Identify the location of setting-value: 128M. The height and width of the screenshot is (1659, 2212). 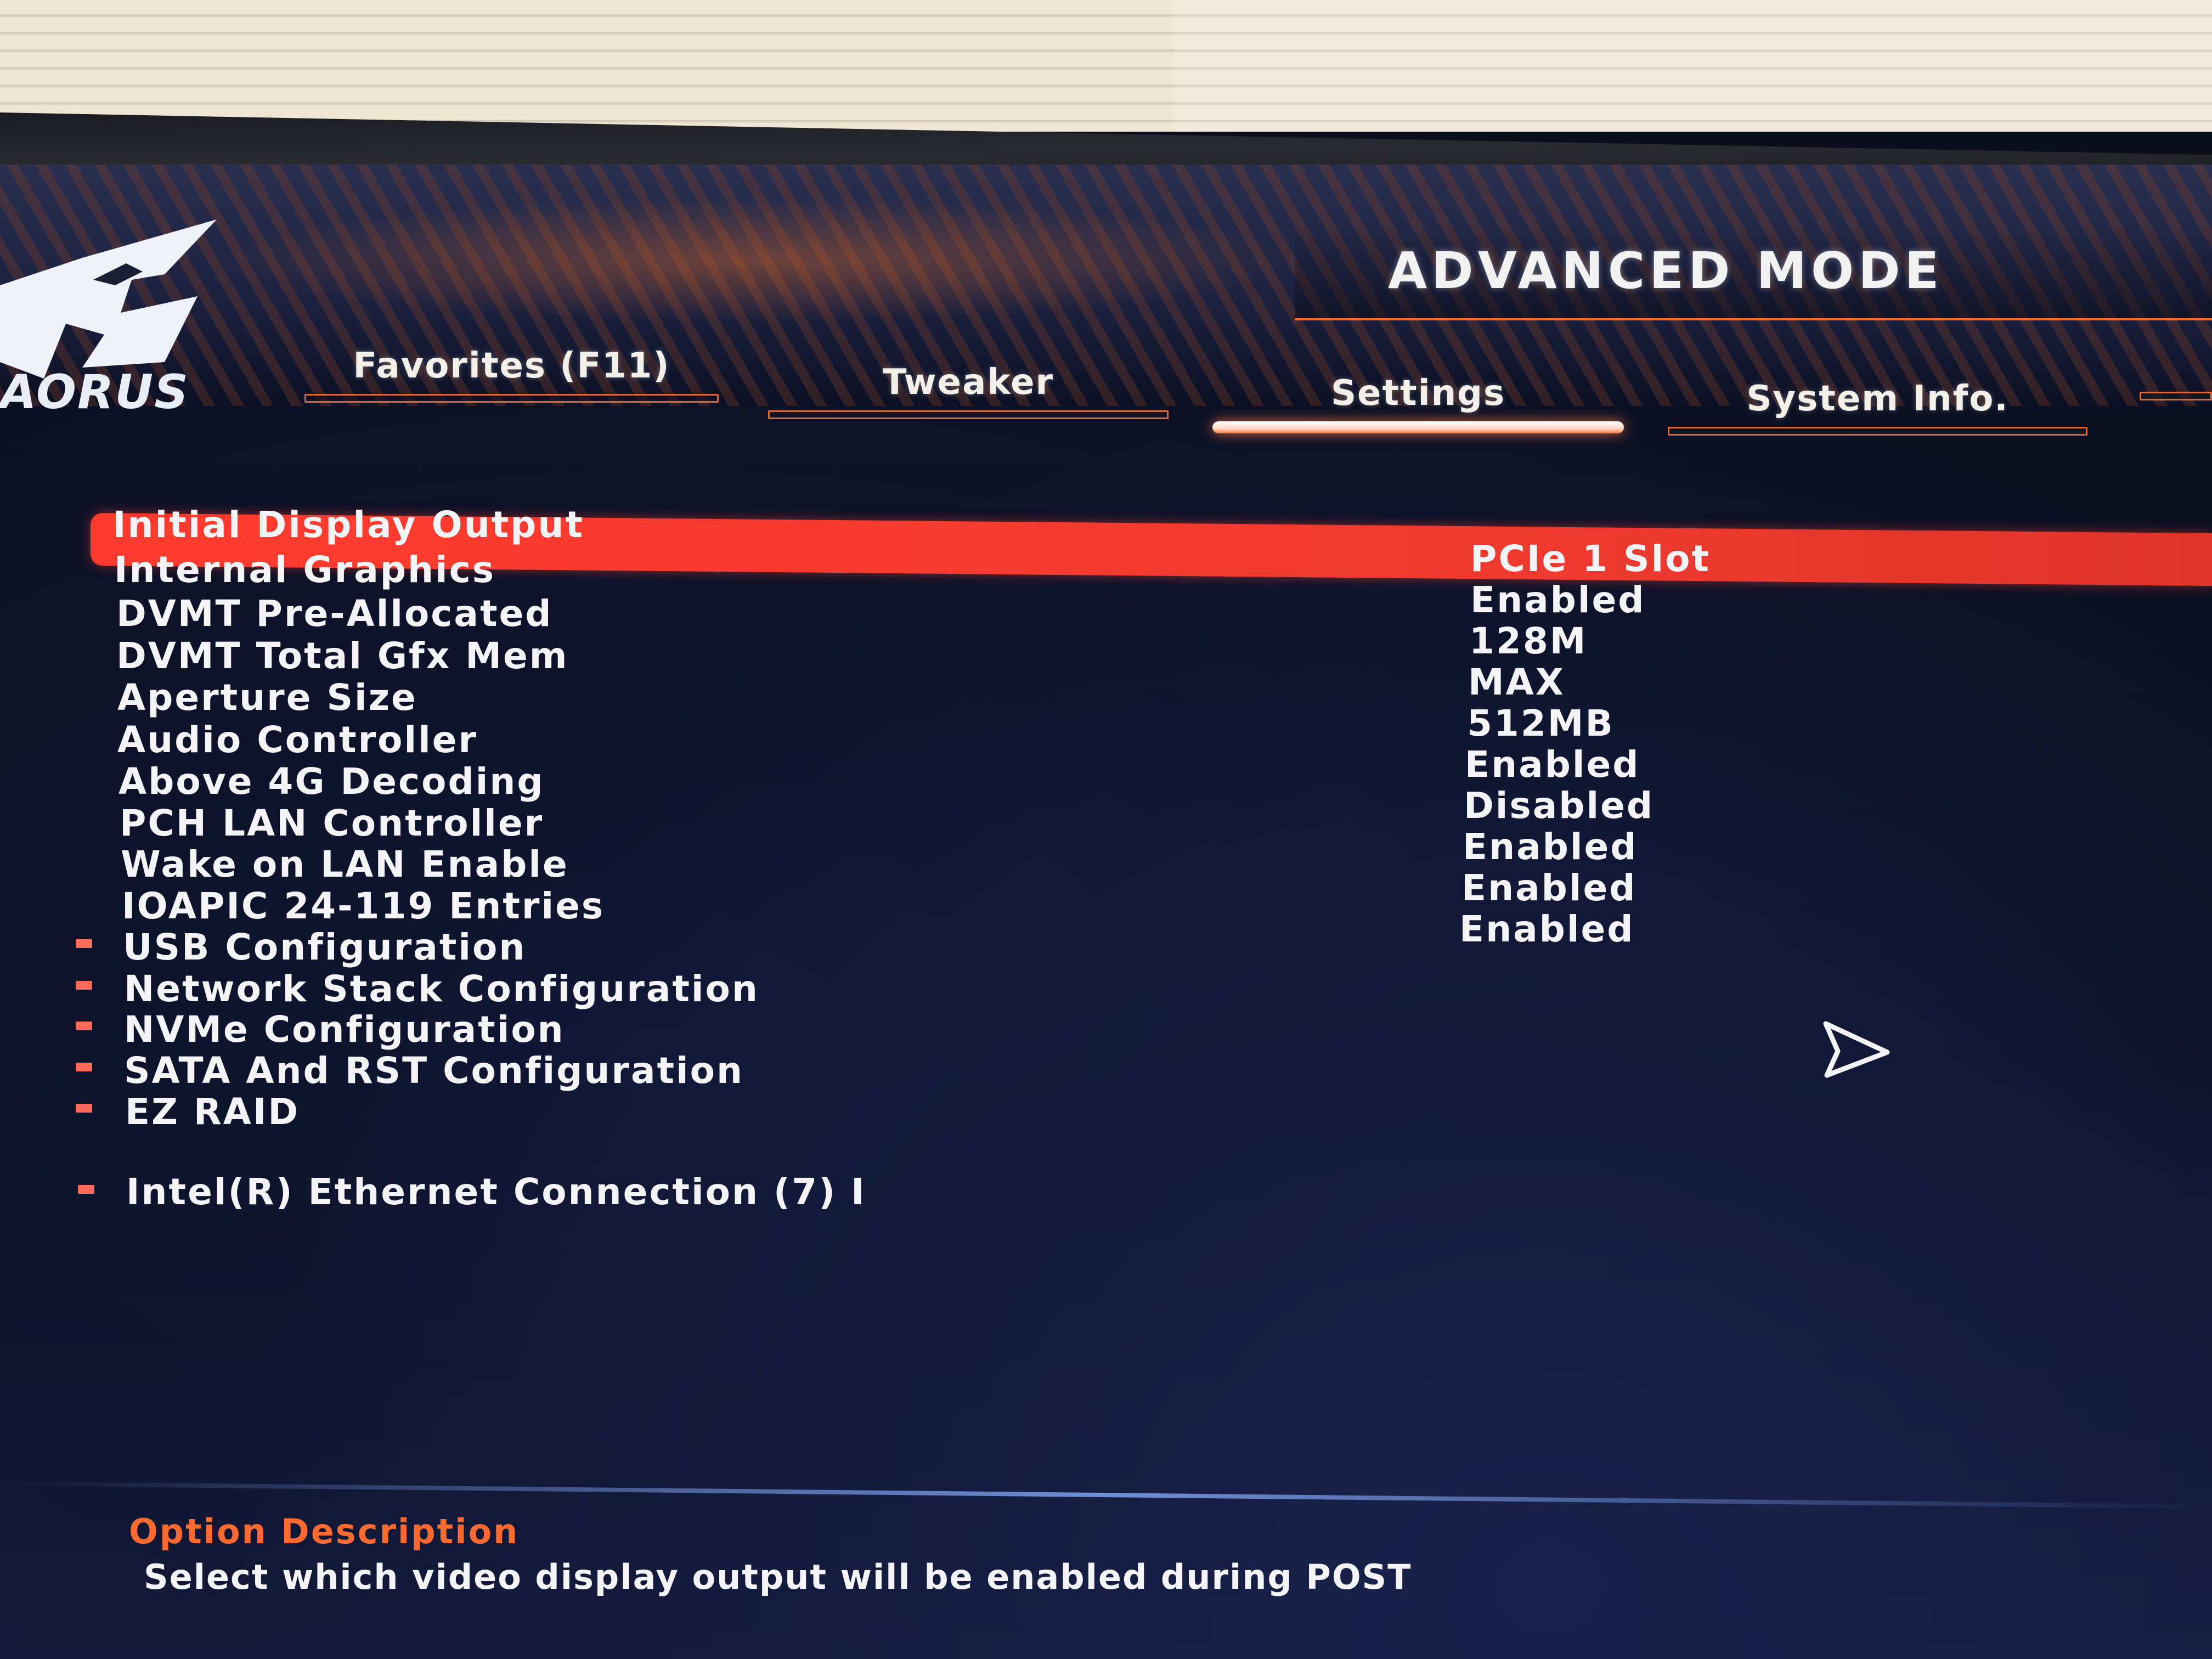
(1528, 641).